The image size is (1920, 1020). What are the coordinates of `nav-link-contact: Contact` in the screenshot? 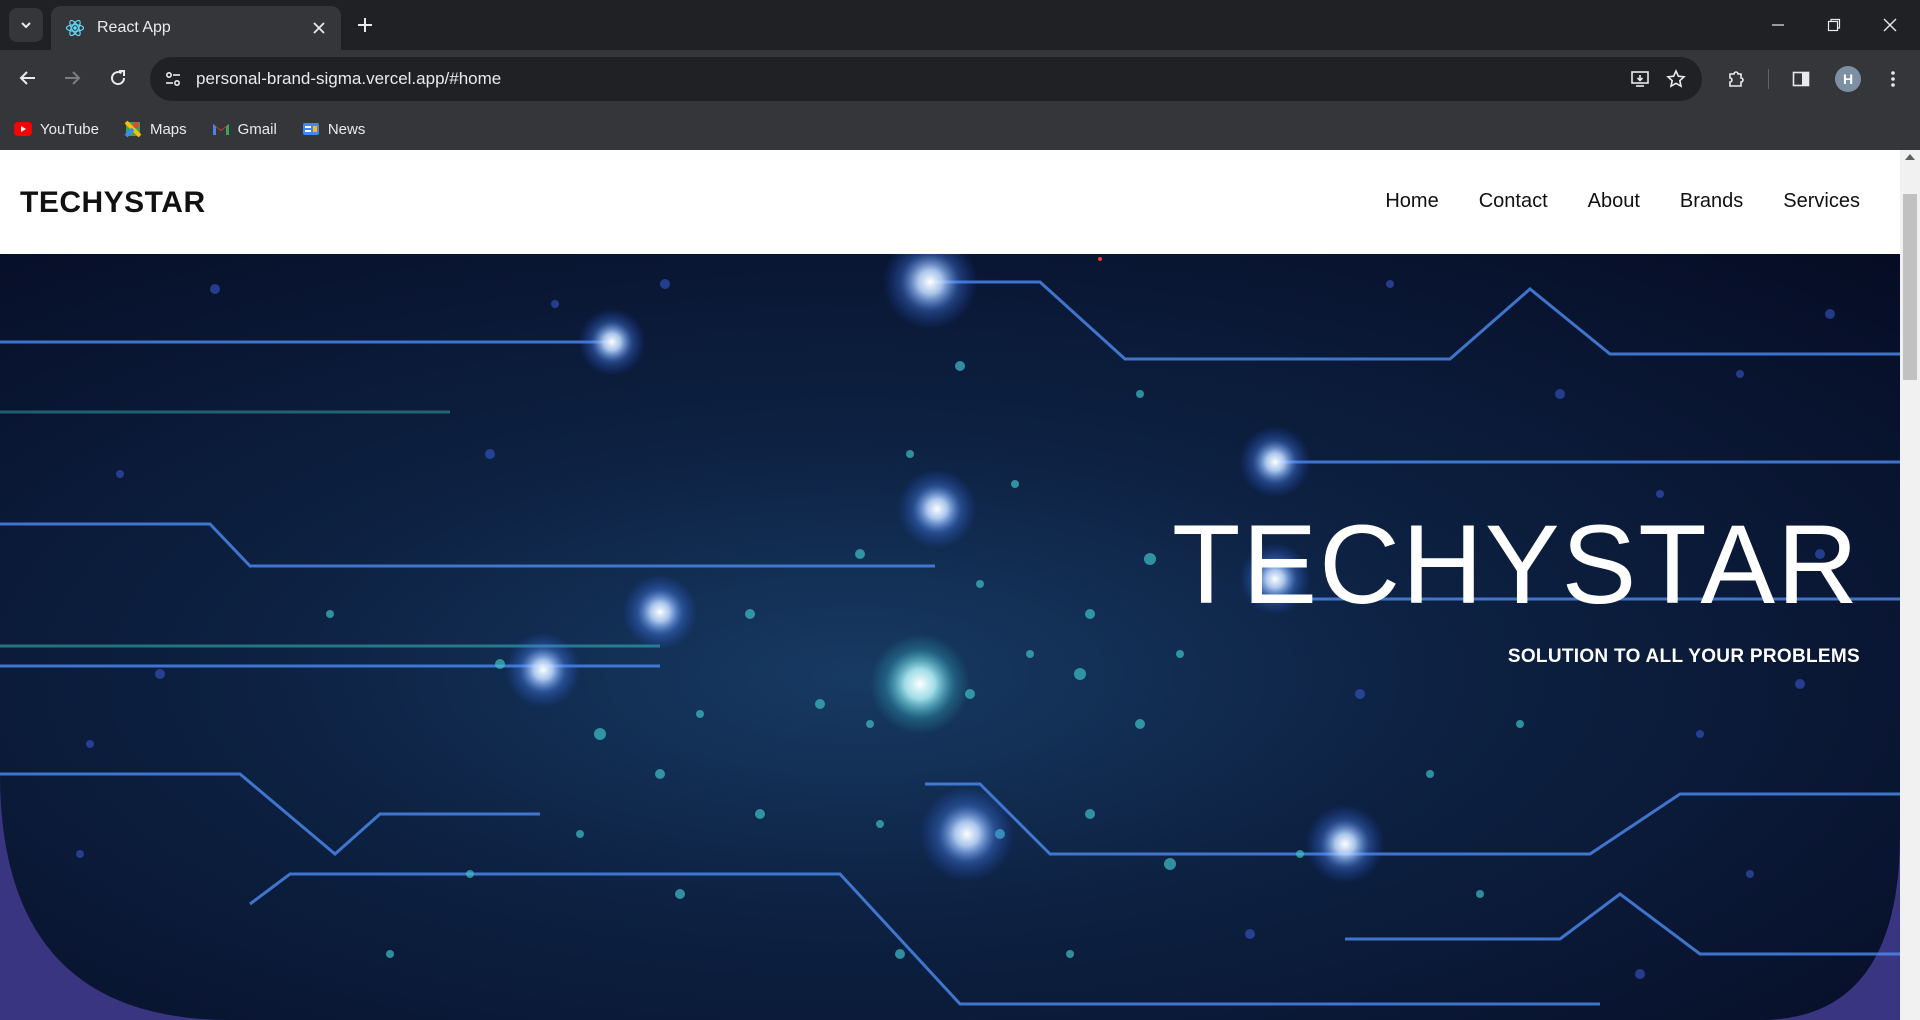 It's located at (1513, 201).